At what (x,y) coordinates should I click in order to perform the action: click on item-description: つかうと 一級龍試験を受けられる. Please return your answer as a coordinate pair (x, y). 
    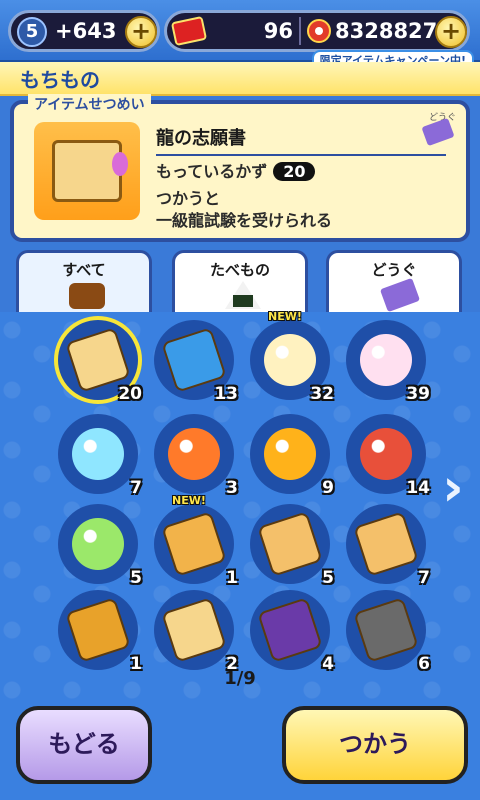
    Looking at the image, I should click on (244, 209).